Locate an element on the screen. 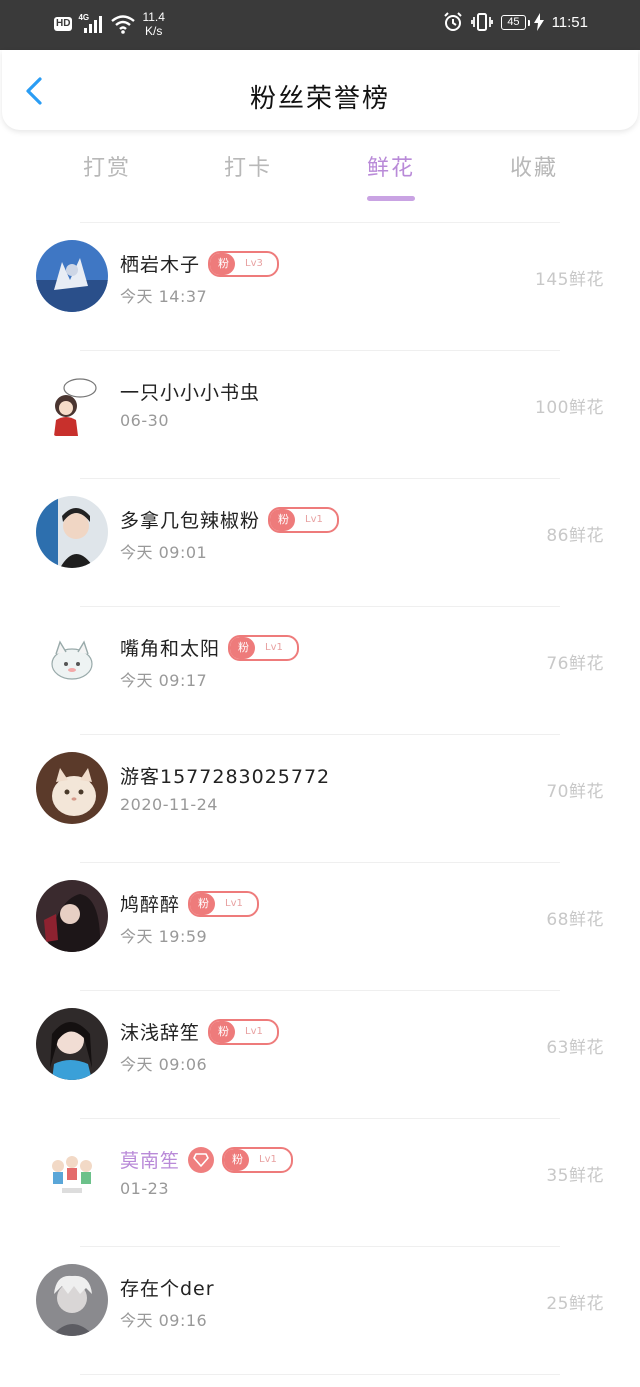 The height and width of the screenshot is (1387, 640). tab-label: 打赏 is located at coordinates (106, 168).